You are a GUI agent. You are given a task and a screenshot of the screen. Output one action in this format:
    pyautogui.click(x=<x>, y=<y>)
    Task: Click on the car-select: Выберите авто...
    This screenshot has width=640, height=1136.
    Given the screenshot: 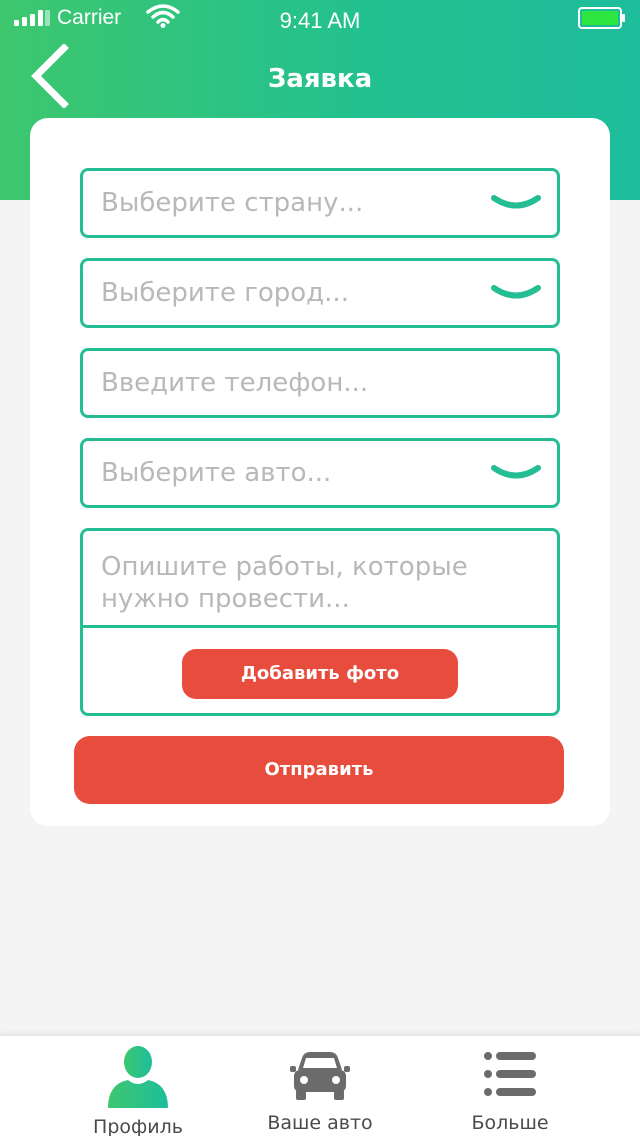 What is the action you would take?
    pyautogui.click(x=320, y=473)
    